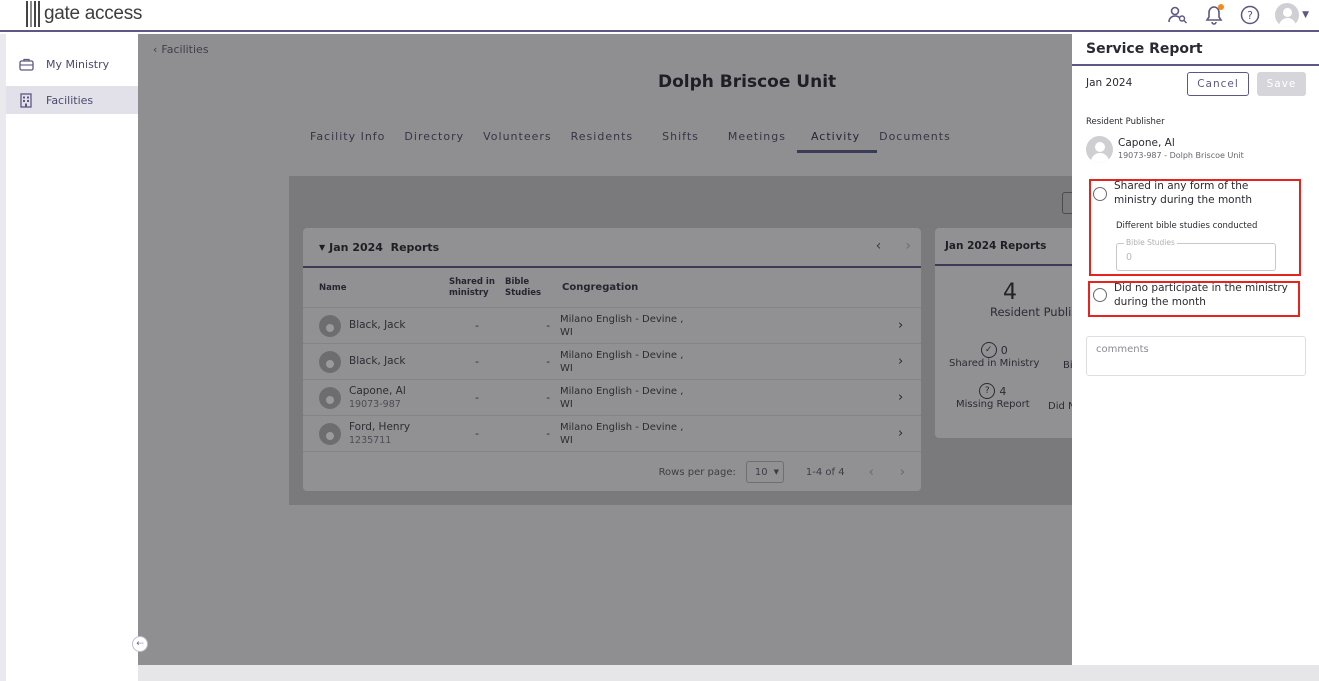 The image size is (1319, 681). I want to click on reports-table-title: Jan 2024 Reports, so click(384, 247).